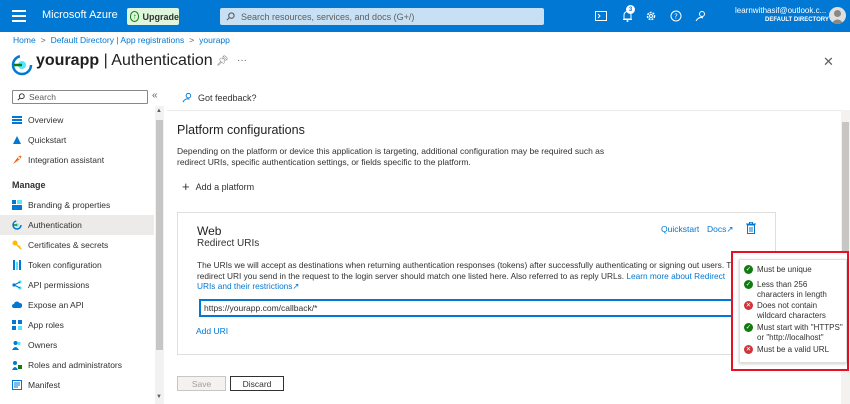 Image resolution: width=850 pixels, height=404 pixels. Describe the element at coordinates (77, 120) in the screenshot. I see `sidebar-item-overview: Overview` at that location.